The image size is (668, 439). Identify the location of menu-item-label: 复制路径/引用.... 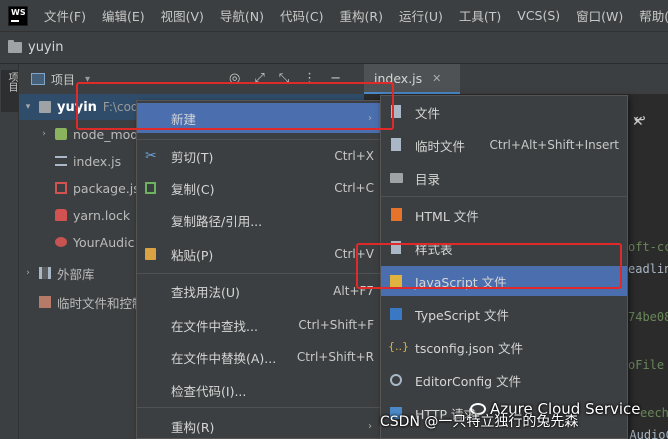
(217, 221).